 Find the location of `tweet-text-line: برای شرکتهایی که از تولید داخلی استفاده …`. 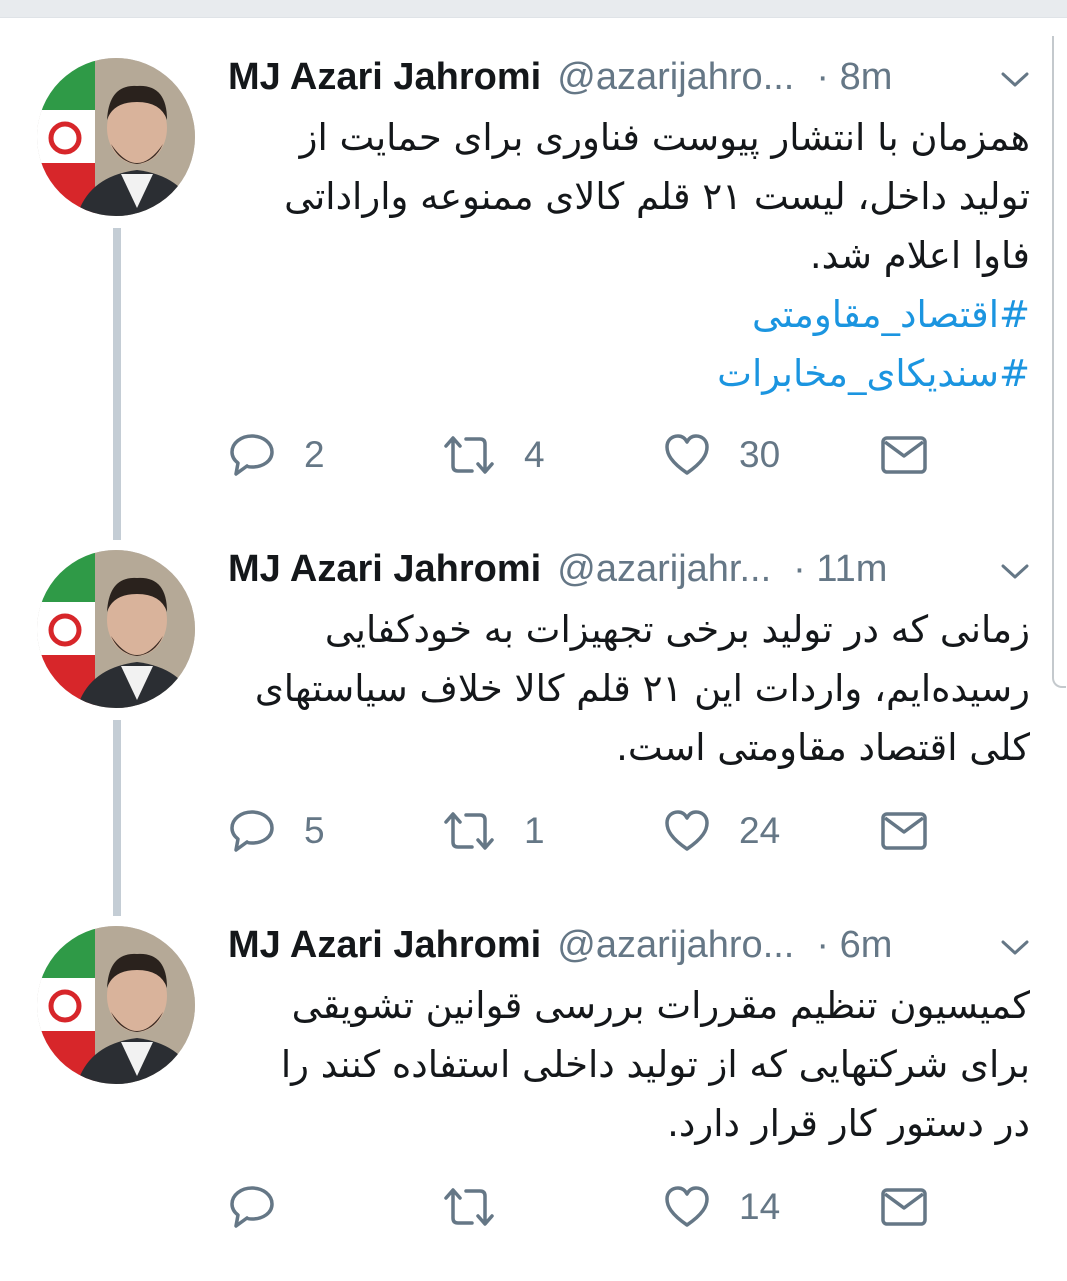

tweet-text-line: برای شرکتهایی که از تولید داخلی استفاده … is located at coordinates (655, 1064).